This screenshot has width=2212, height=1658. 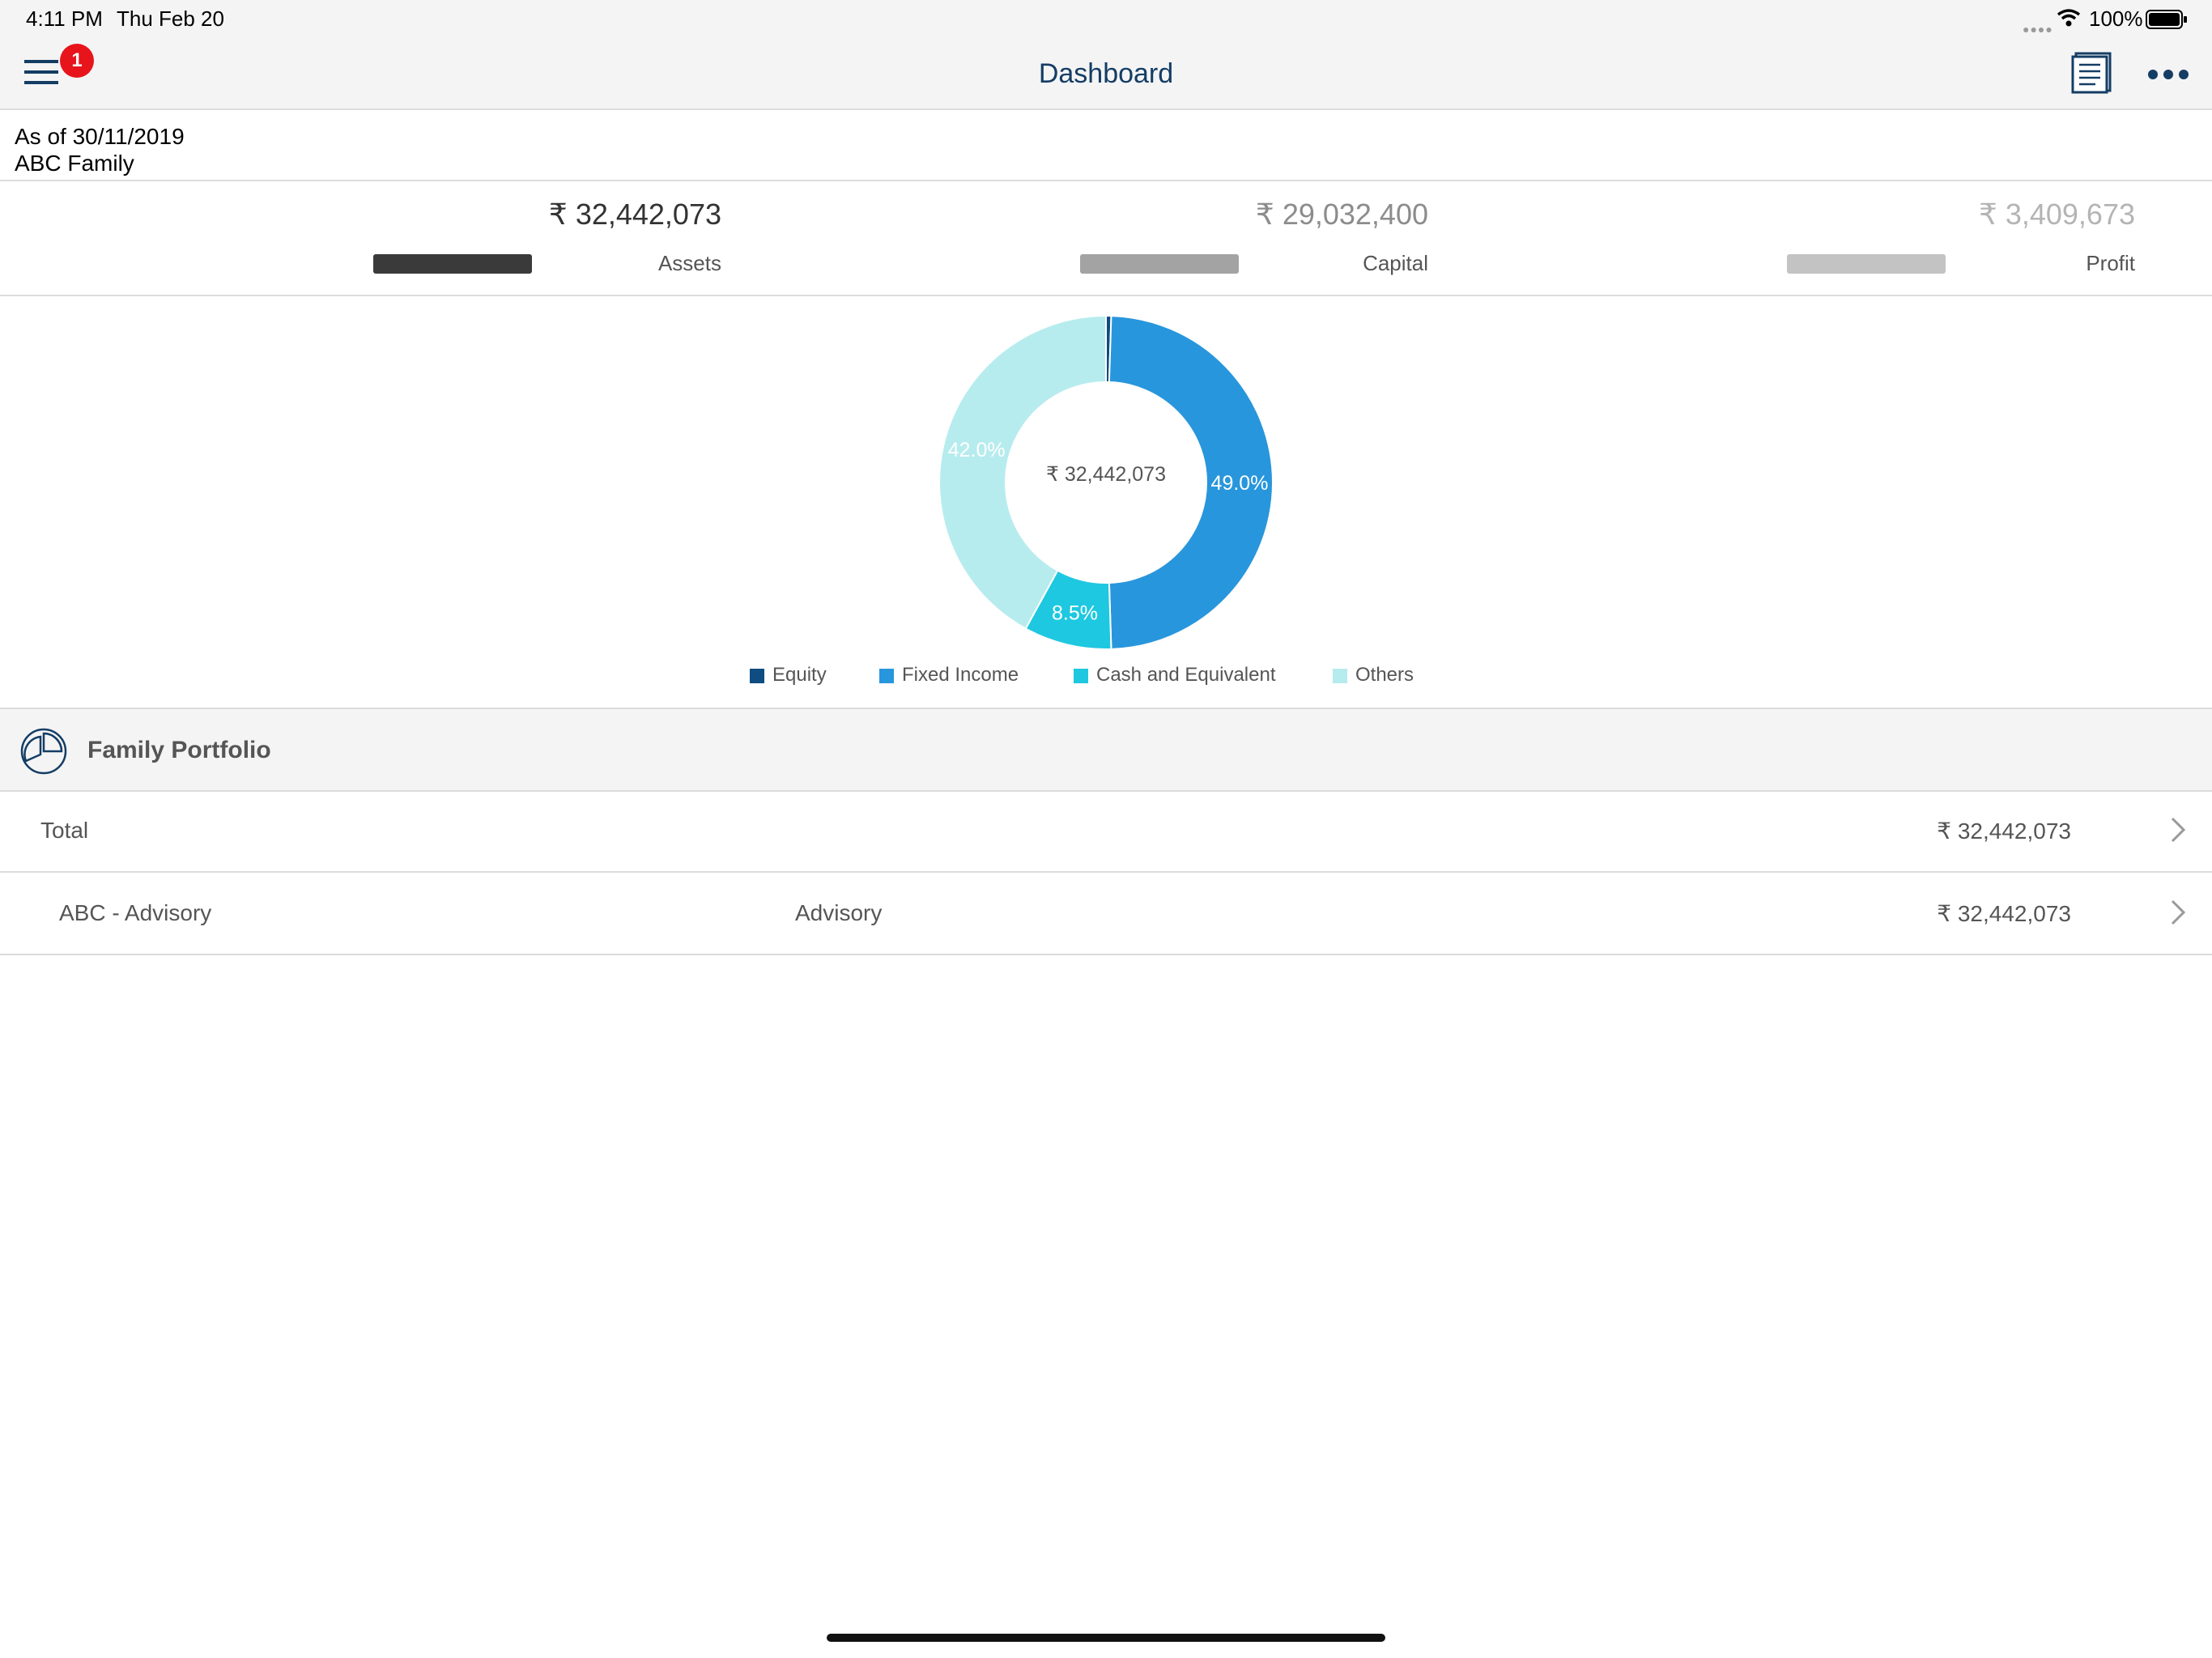 I want to click on cellular-signal-icon: ●●●●, so click(x=2038, y=29).